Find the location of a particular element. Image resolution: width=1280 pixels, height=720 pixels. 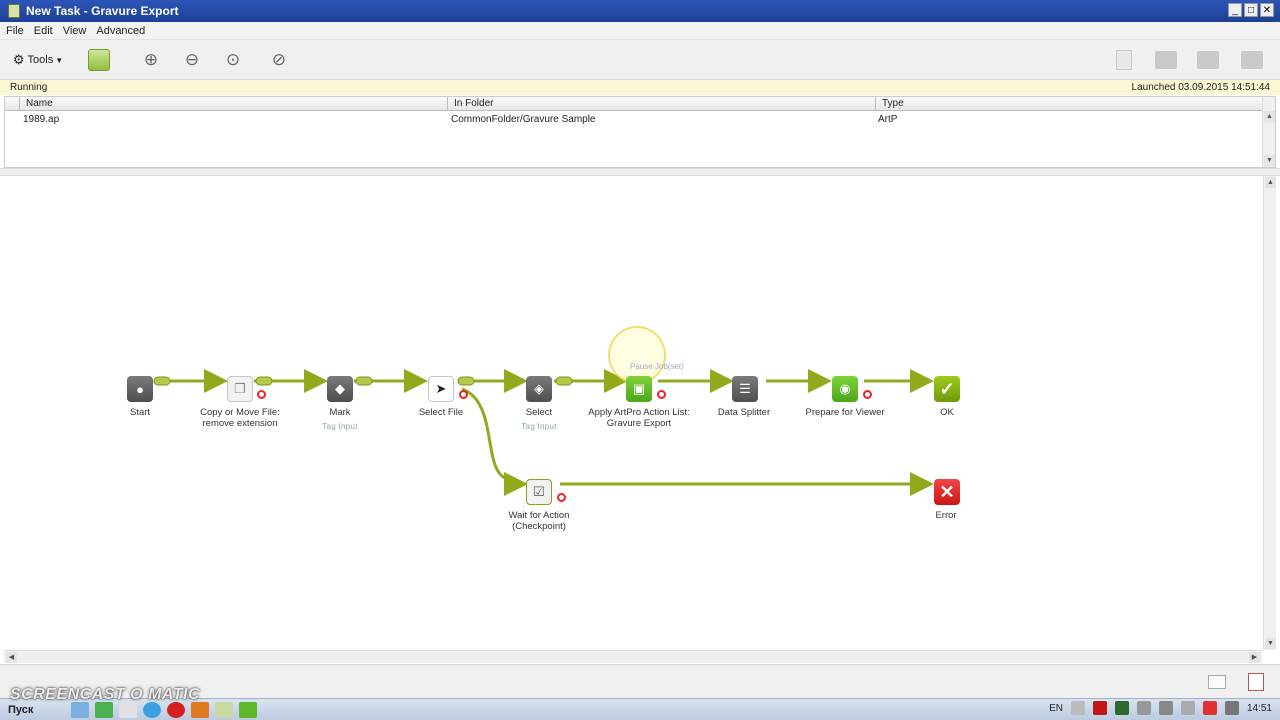

label-apply: Apply ArtPro Action List: Gravure Export is located at coordinates (639, 418).